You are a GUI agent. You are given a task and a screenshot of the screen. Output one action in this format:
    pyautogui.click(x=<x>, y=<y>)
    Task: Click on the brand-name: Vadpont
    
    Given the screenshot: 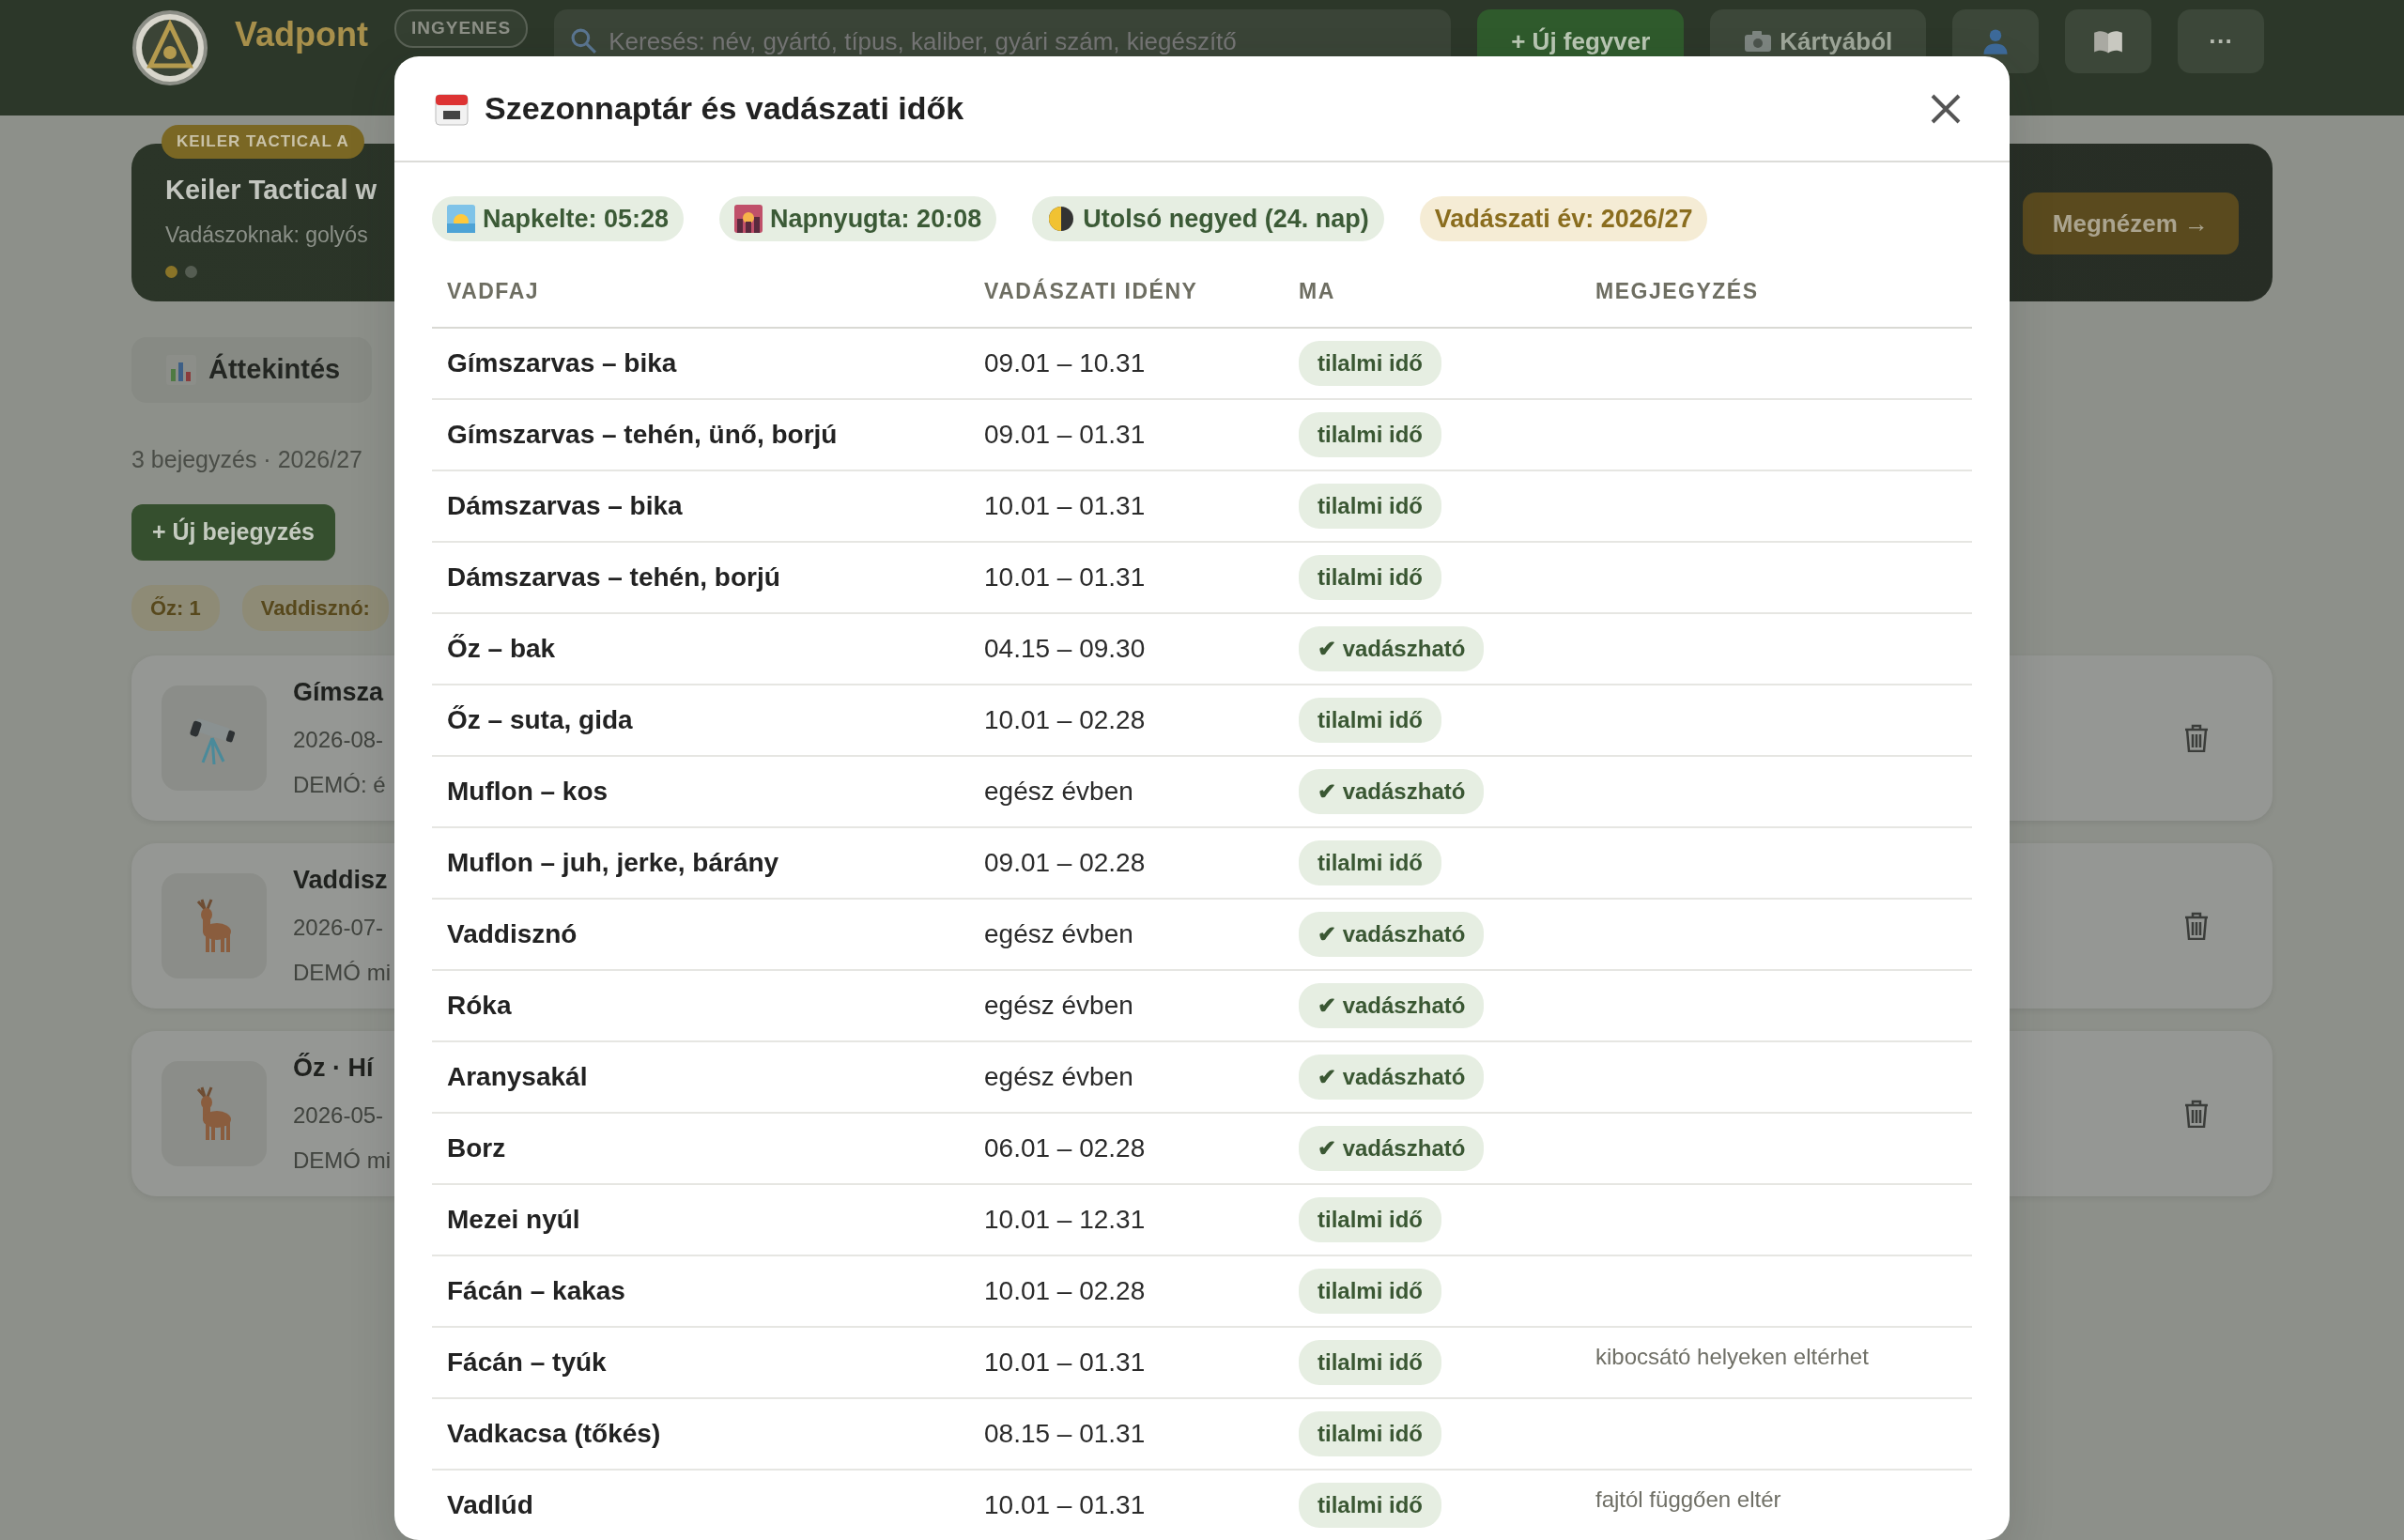 What is the action you would take?
    pyautogui.click(x=301, y=34)
    